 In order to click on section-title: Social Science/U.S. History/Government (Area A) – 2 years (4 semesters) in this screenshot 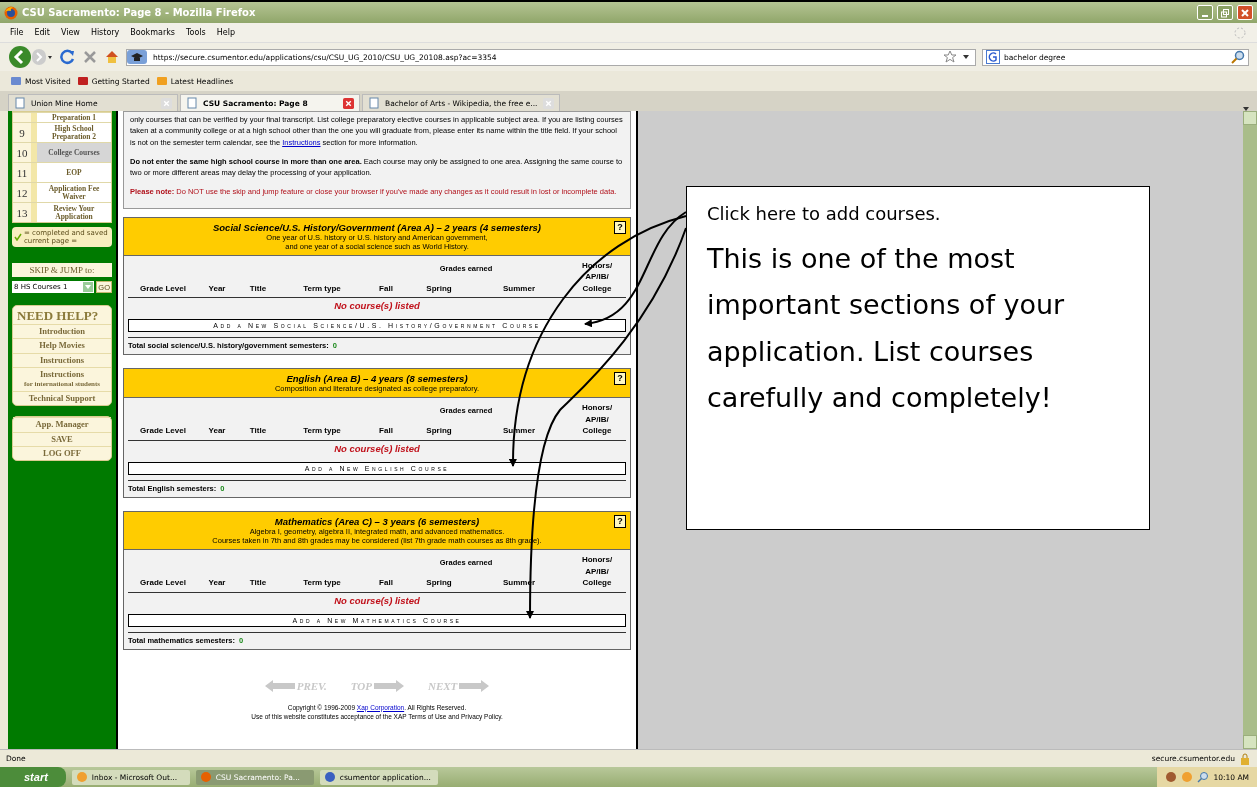, I will do `click(377, 227)`.